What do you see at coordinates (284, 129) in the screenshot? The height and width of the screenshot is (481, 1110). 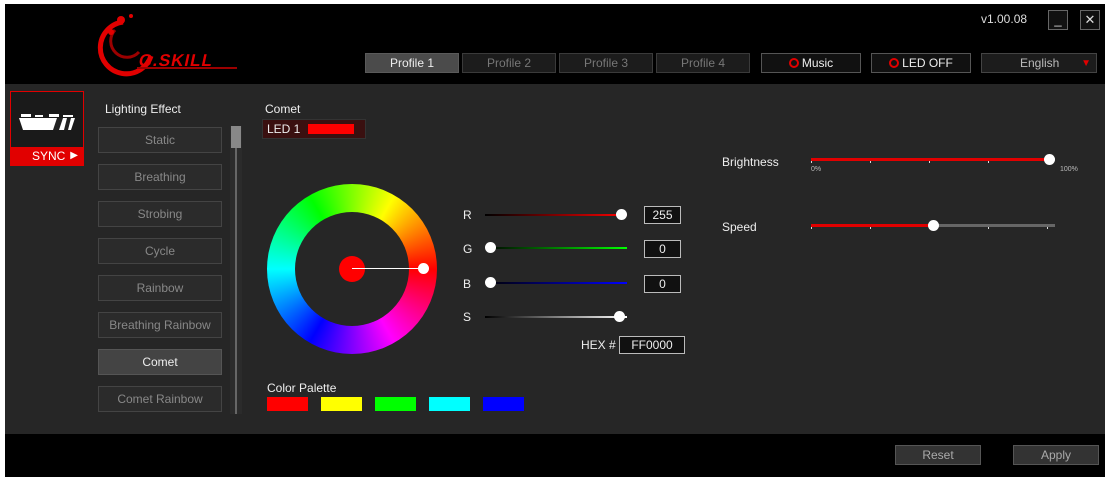 I see `led-label: LED 1` at bounding box center [284, 129].